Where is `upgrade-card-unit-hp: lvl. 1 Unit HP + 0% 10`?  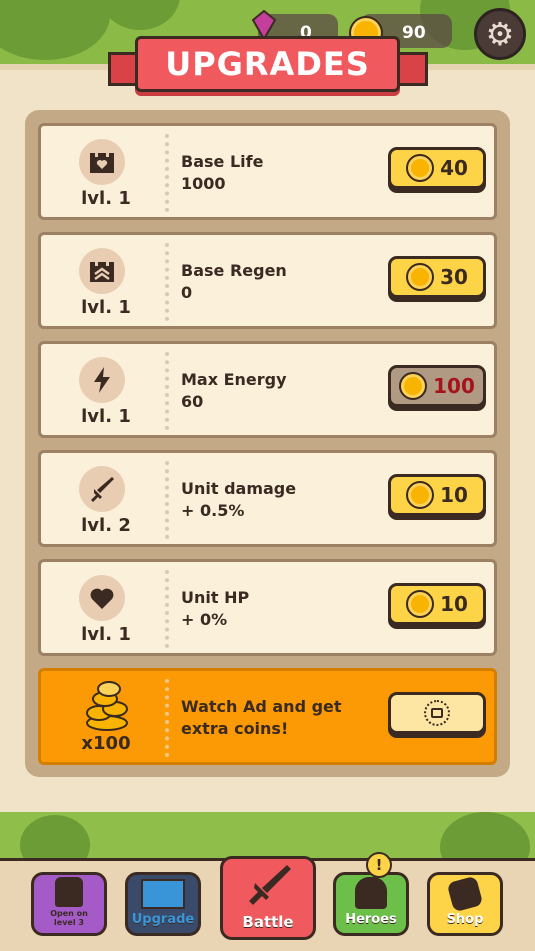
upgrade-card-unit-hp: lvl. 1 Unit HP + 0% 10 is located at coordinates (267, 607).